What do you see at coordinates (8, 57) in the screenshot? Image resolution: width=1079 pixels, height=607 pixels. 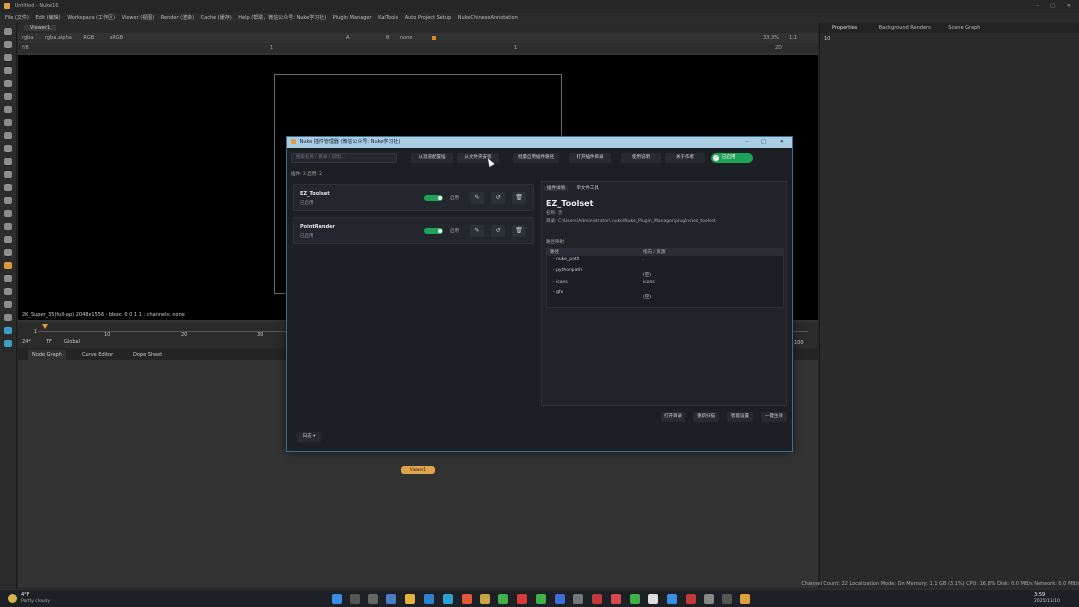 I see `time-tool-icon` at bounding box center [8, 57].